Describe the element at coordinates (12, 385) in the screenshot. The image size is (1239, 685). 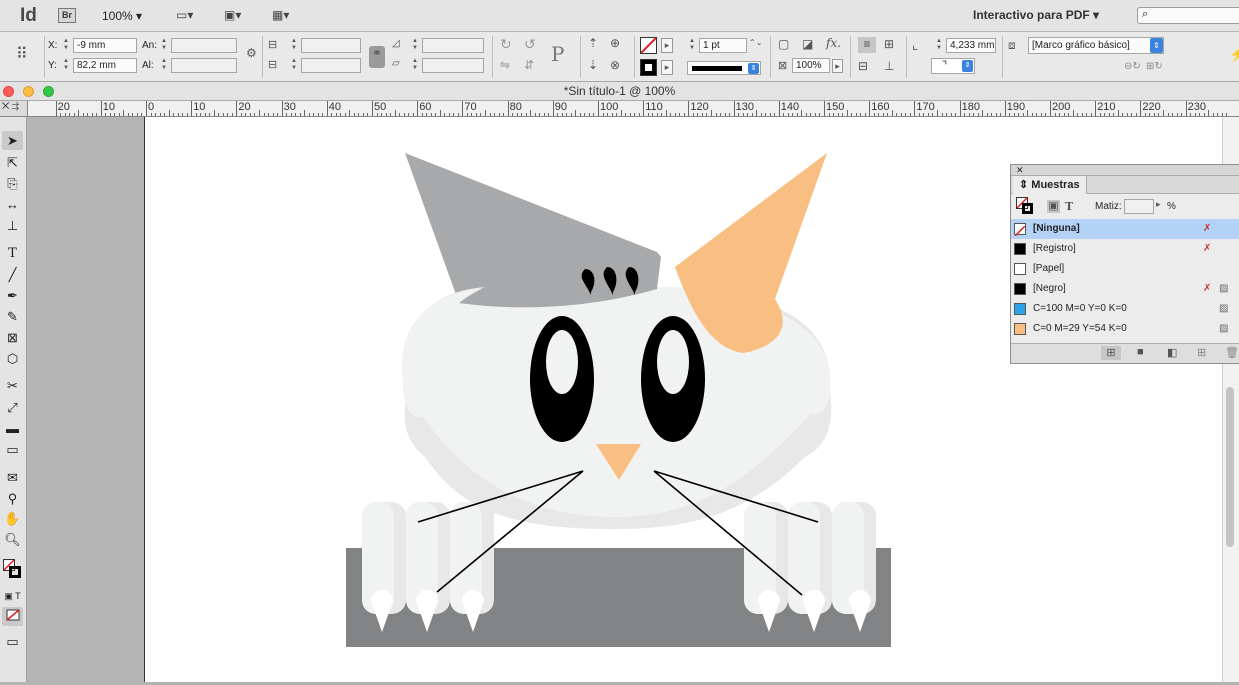
I see `scissors-tool: ✂` at that location.